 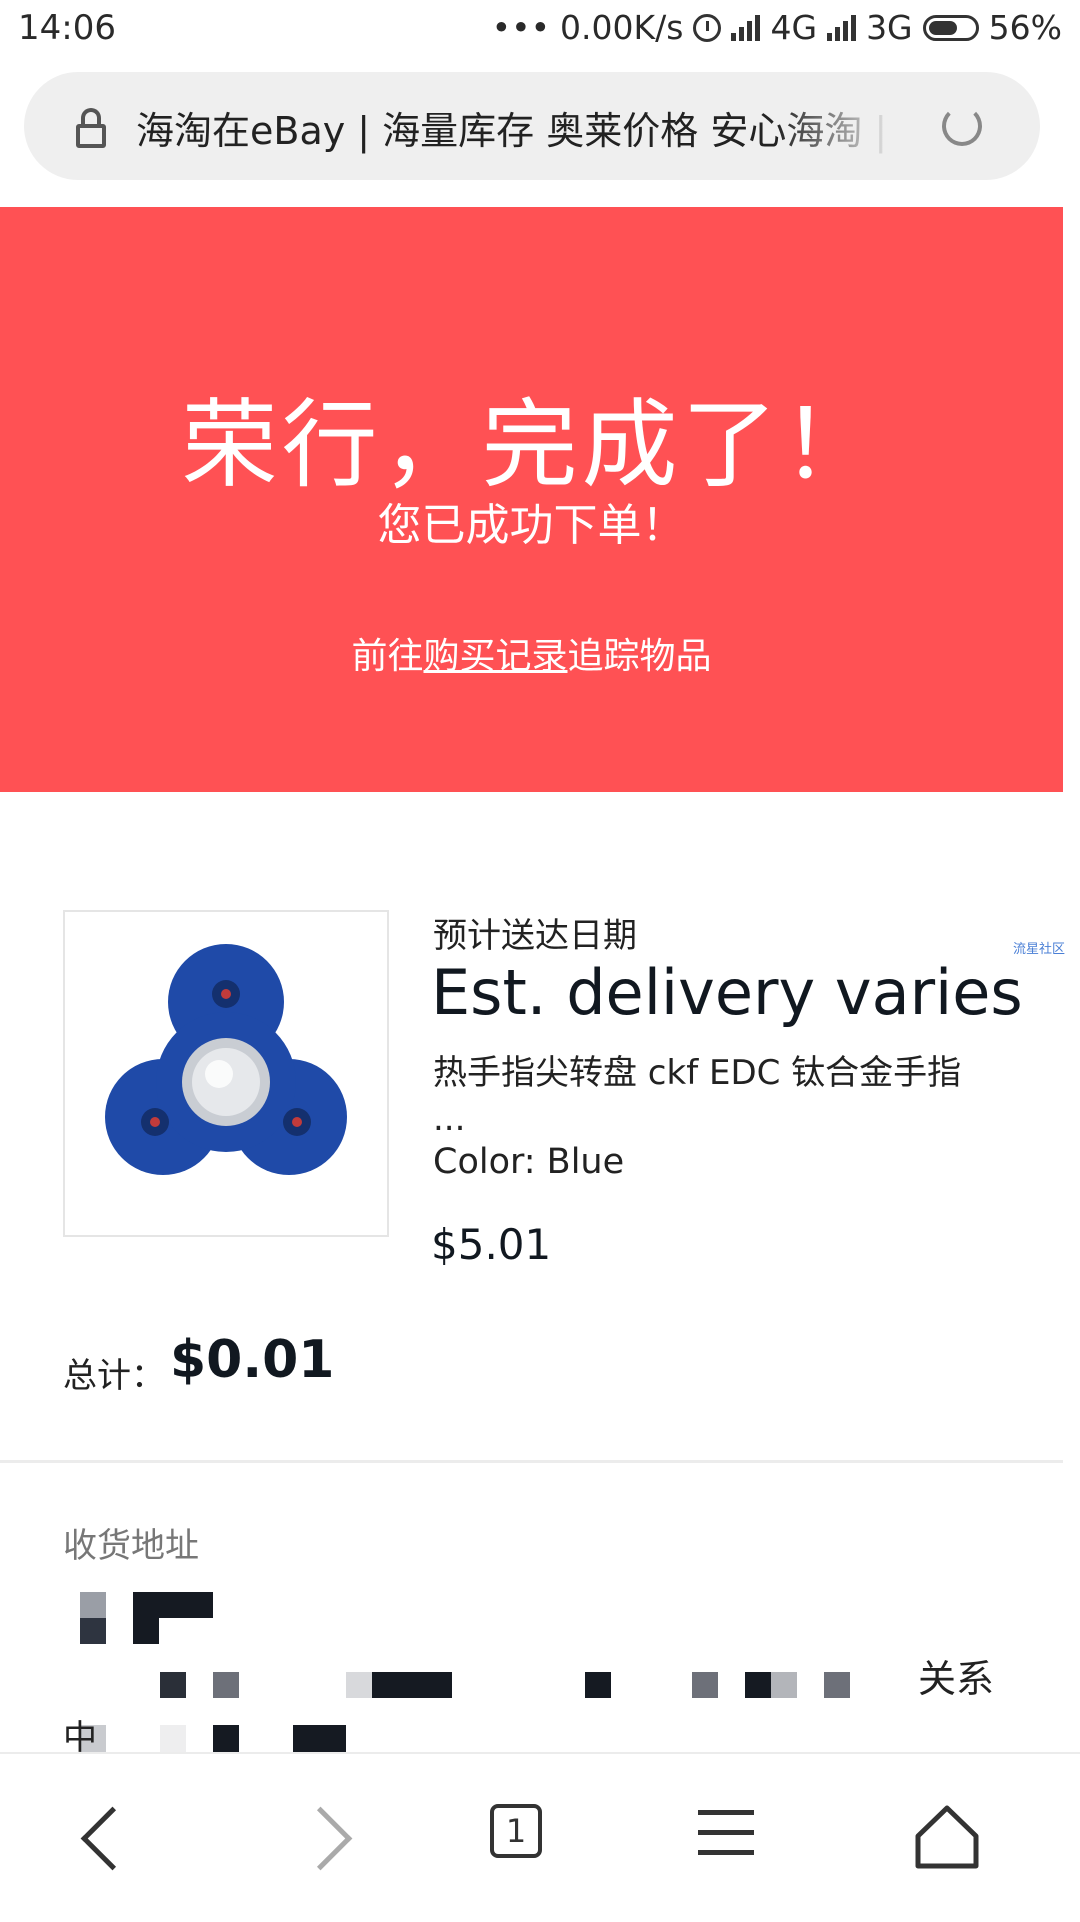 I want to click on purchase-history-link: 购买记录, so click(x=495, y=656).